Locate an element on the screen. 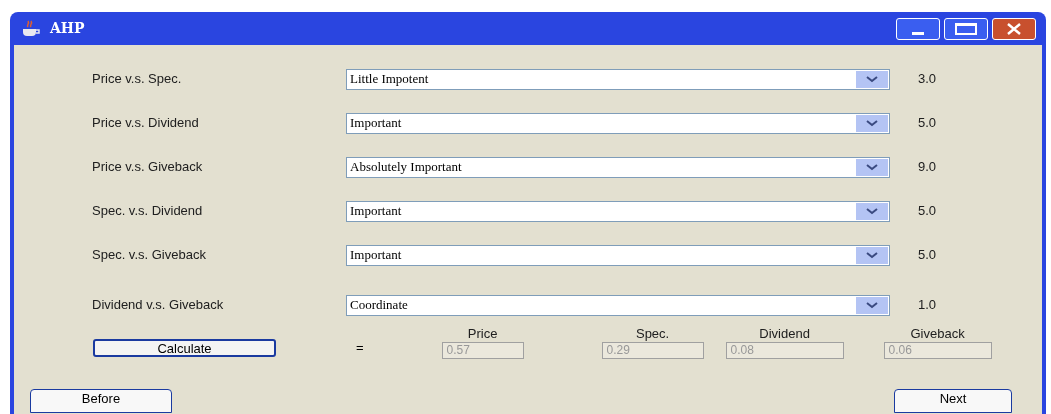 The image size is (1051, 414). result-field: 0.57 is located at coordinates (482, 350).